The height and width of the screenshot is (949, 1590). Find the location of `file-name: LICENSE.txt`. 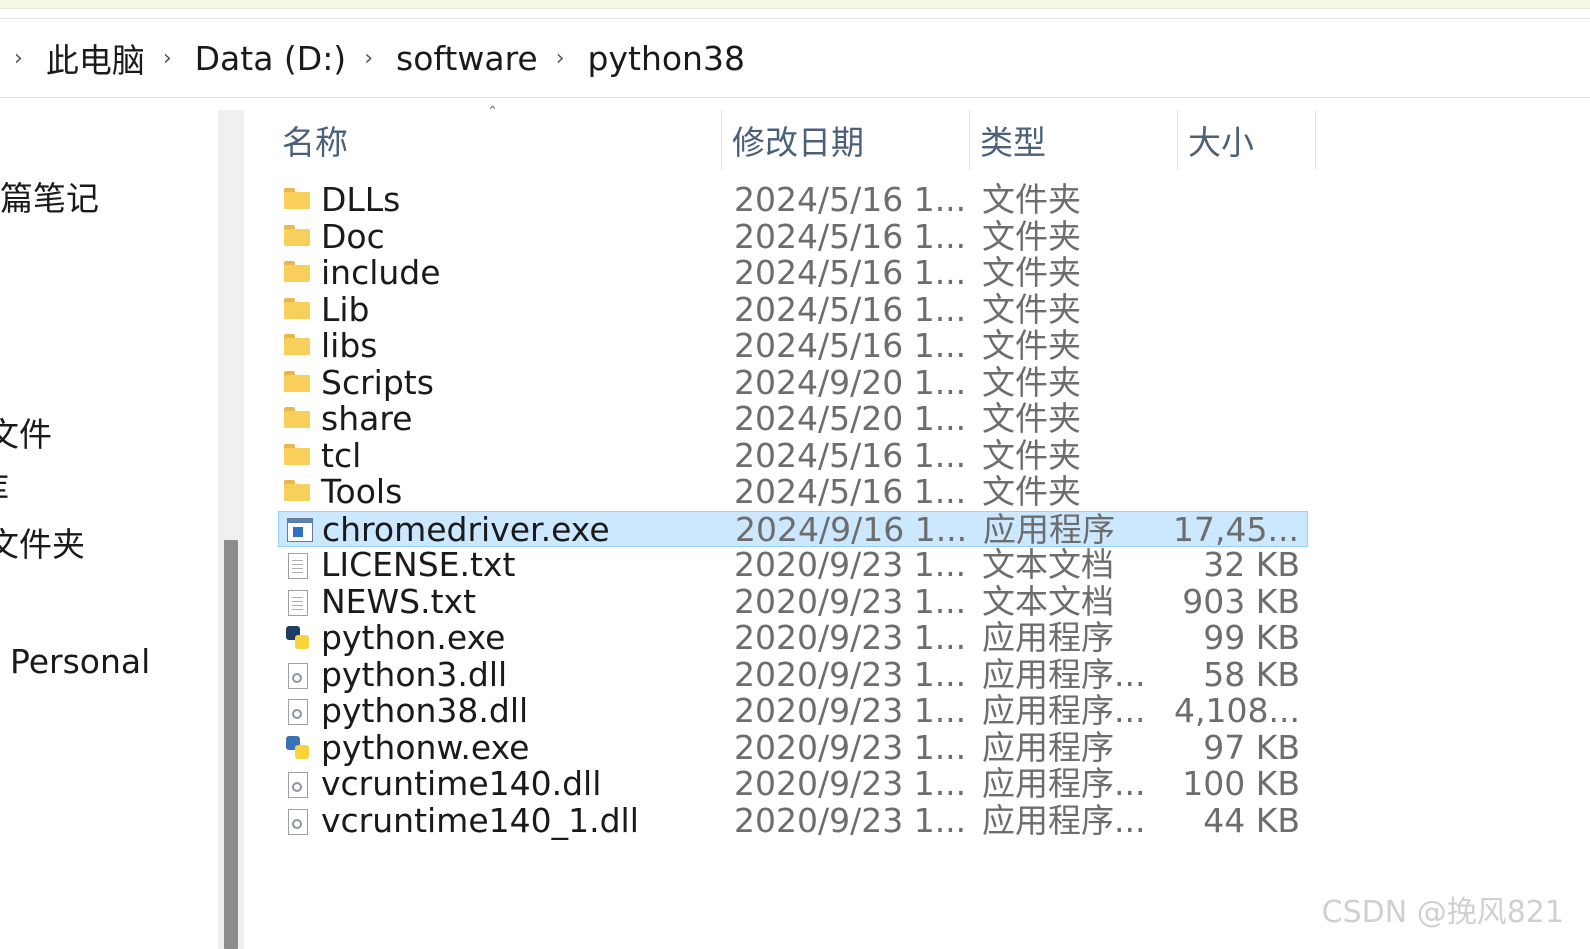

file-name: LICENSE.txt is located at coordinates (418, 564).